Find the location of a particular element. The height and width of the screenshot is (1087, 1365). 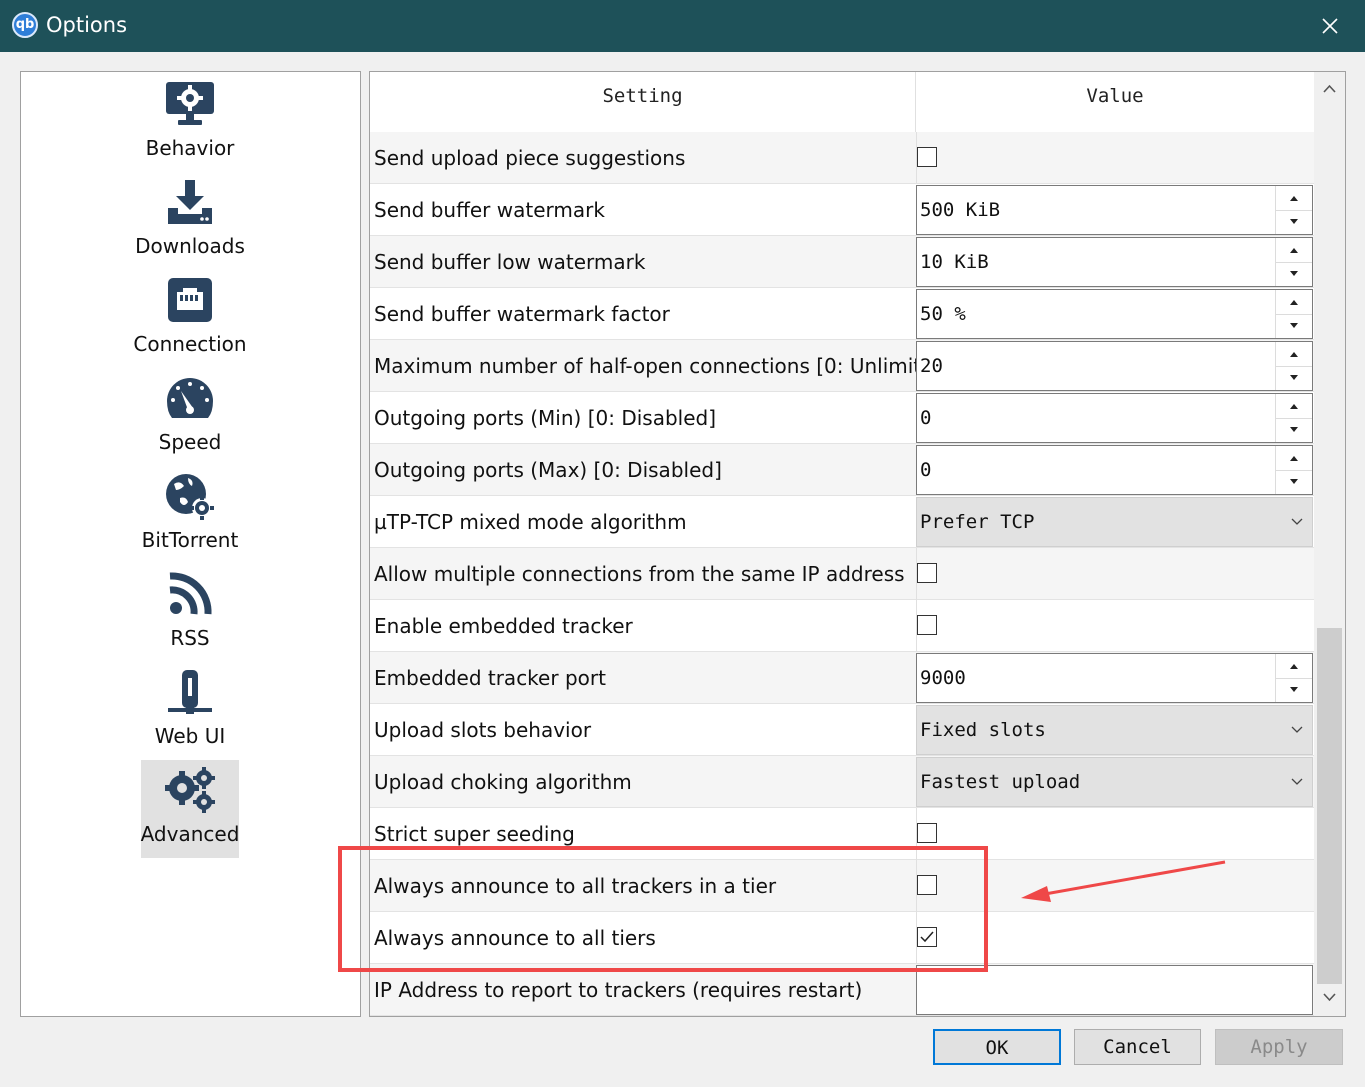

sidebar-item-bittorrent: BitTorrent is located at coordinates (190, 515).